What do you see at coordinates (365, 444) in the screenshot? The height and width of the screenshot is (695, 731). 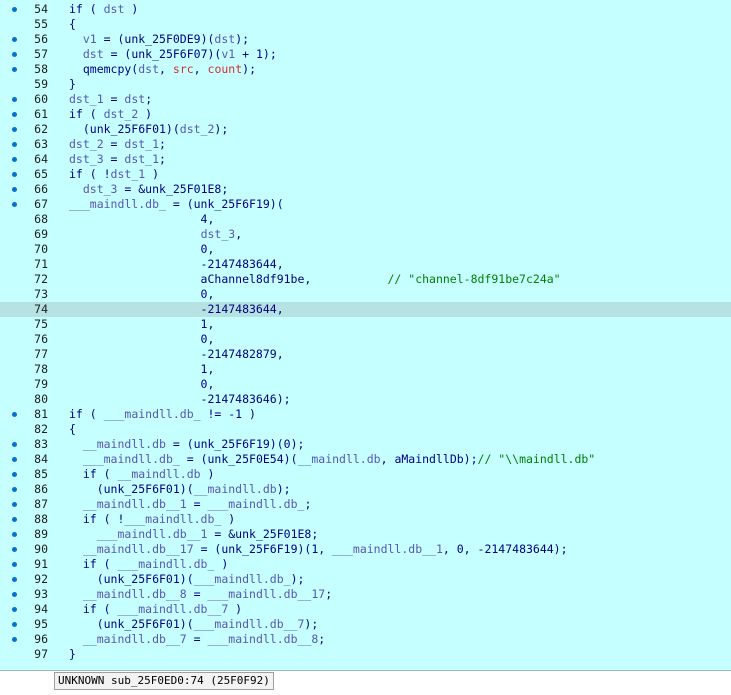 I see `code-line: 83 __maindll.db = (unk_25F6F19)(0);` at bounding box center [365, 444].